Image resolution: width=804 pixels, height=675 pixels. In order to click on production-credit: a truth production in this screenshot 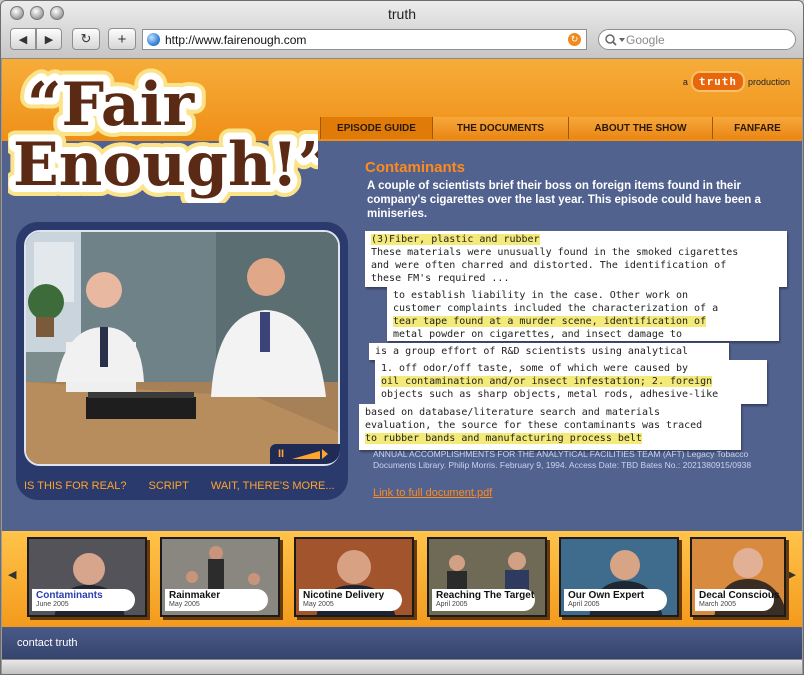, I will do `click(736, 81)`.